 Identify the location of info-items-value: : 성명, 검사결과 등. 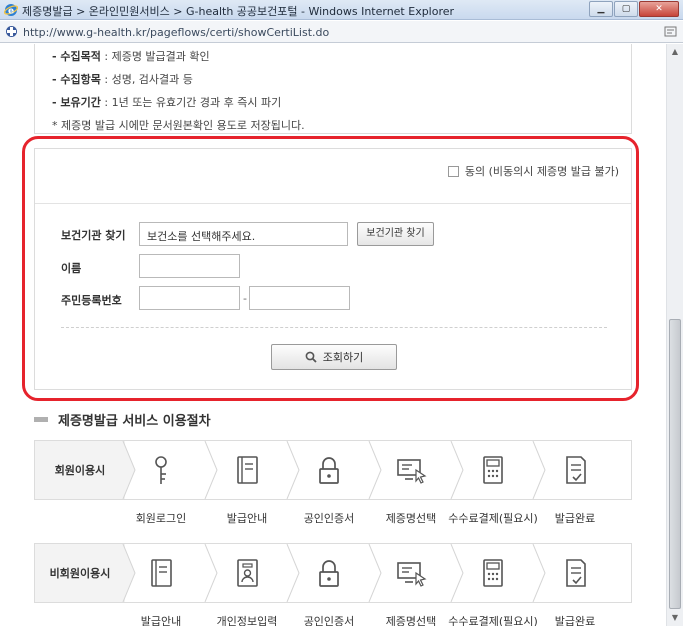
(146, 79).